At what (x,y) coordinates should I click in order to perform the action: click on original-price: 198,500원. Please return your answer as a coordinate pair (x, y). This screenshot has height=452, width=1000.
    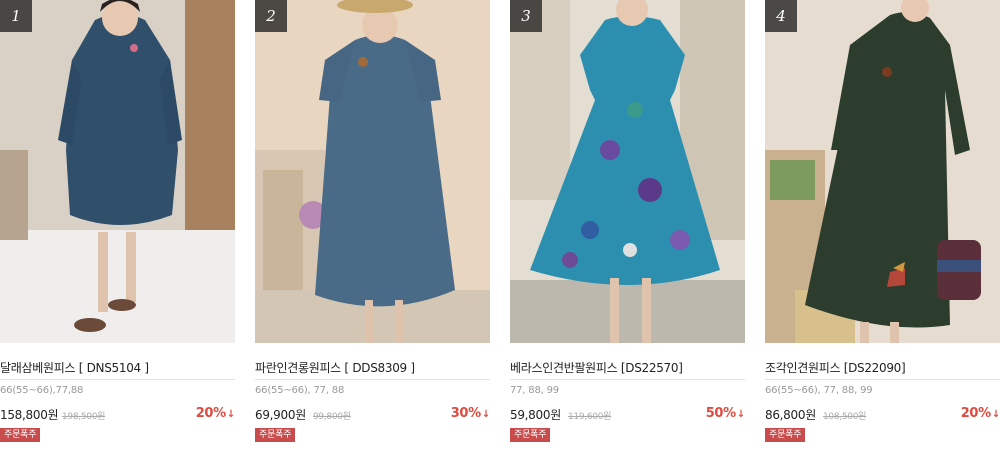
    Looking at the image, I should click on (84, 417).